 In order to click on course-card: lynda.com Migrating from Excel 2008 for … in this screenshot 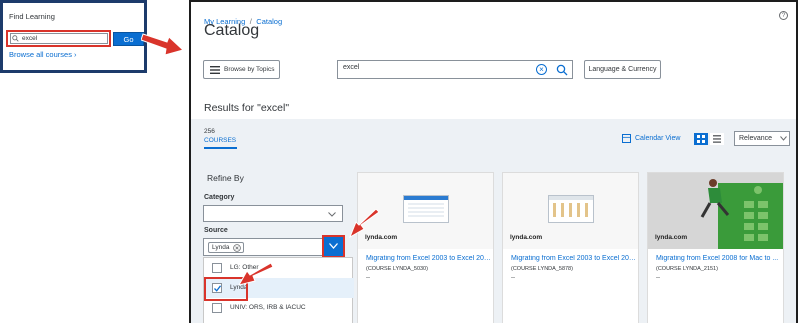, I will do `click(715, 247)`.